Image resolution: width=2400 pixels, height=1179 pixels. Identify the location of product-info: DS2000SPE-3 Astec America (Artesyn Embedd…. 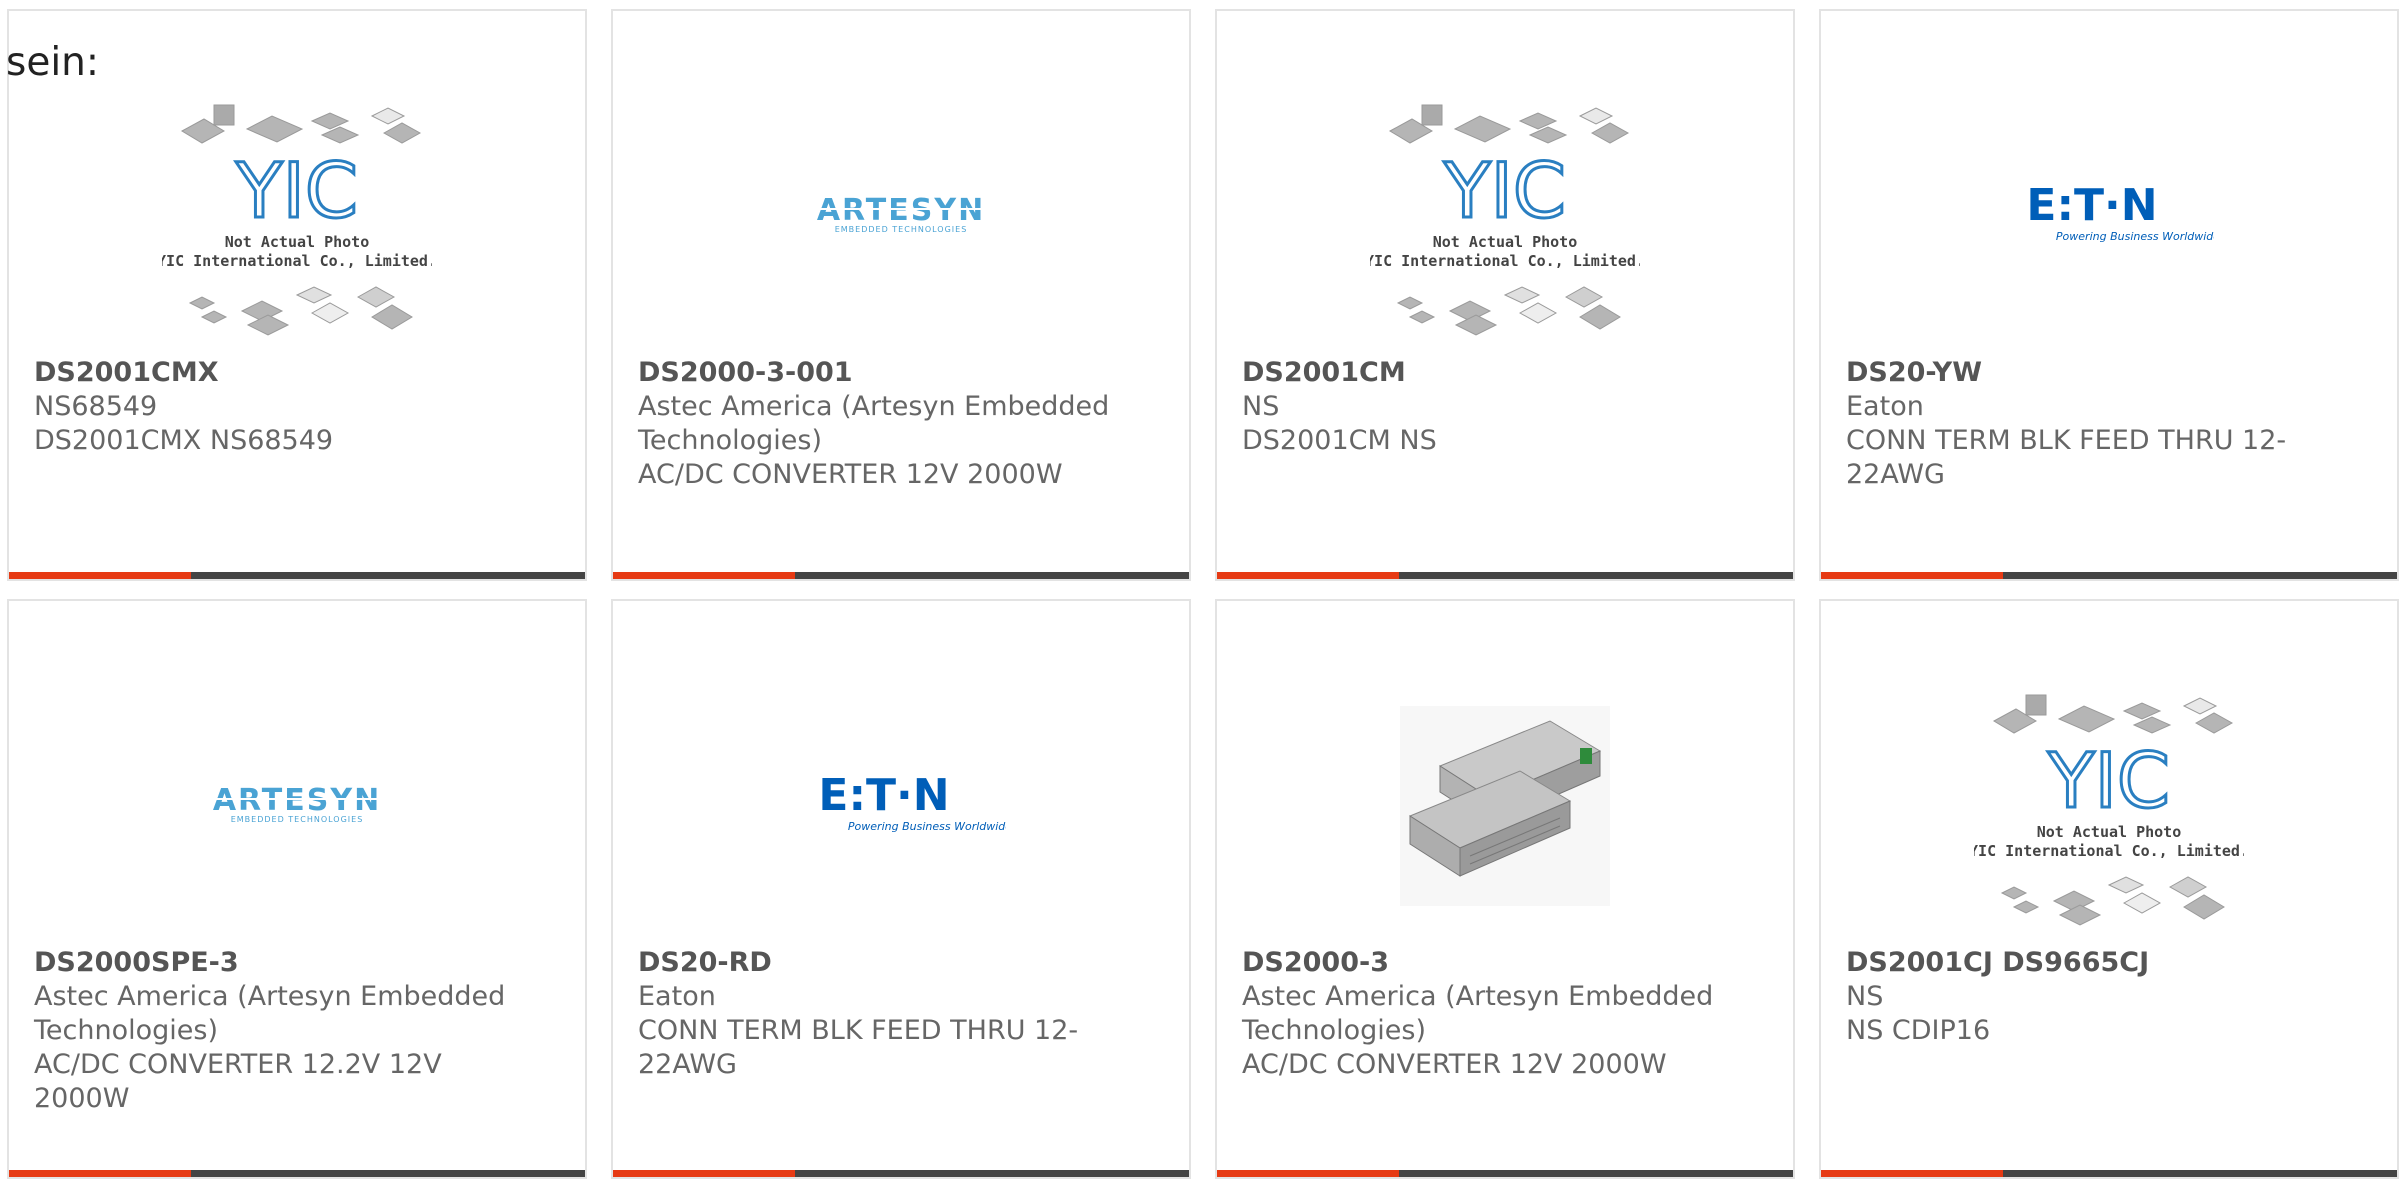
(279, 1031).